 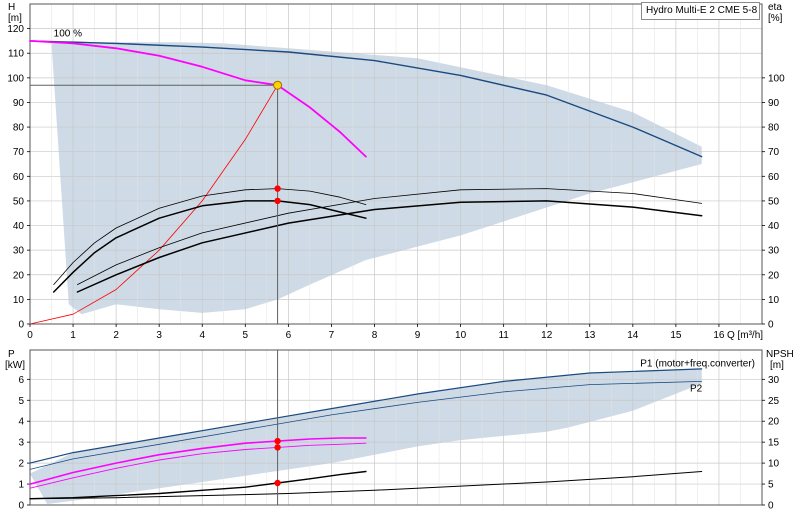 What do you see at coordinates (771, 485) in the screenshot?
I see `y-right-tick-label: 5` at bounding box center [771, 485].